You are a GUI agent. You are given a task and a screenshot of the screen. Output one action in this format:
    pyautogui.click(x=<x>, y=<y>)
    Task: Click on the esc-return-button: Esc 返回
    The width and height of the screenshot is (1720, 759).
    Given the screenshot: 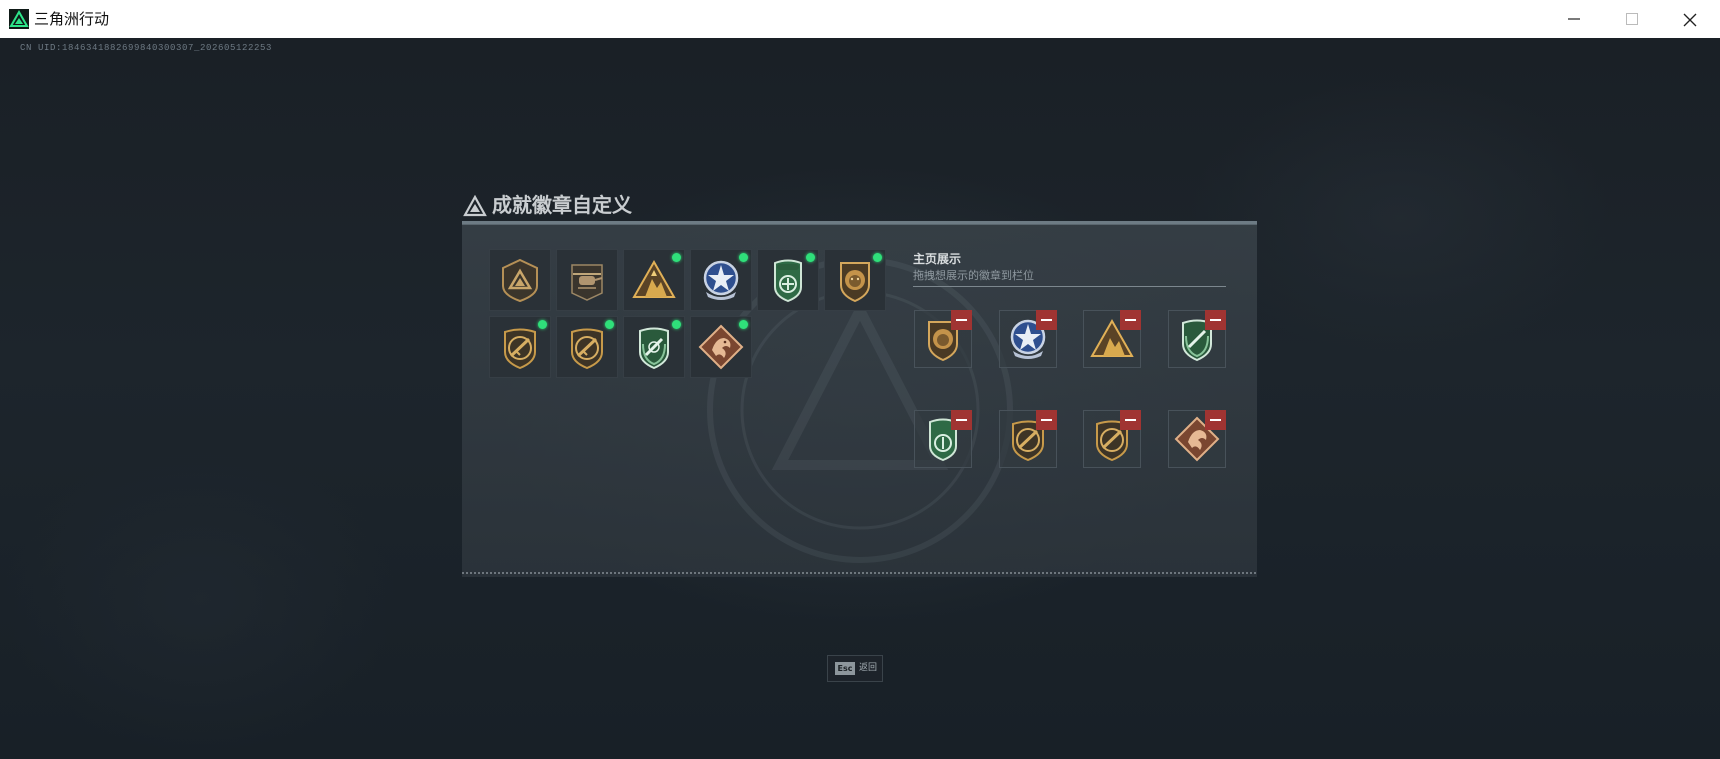 What is the action you would take?
    pyautogui.click(x=855, y=668)
    